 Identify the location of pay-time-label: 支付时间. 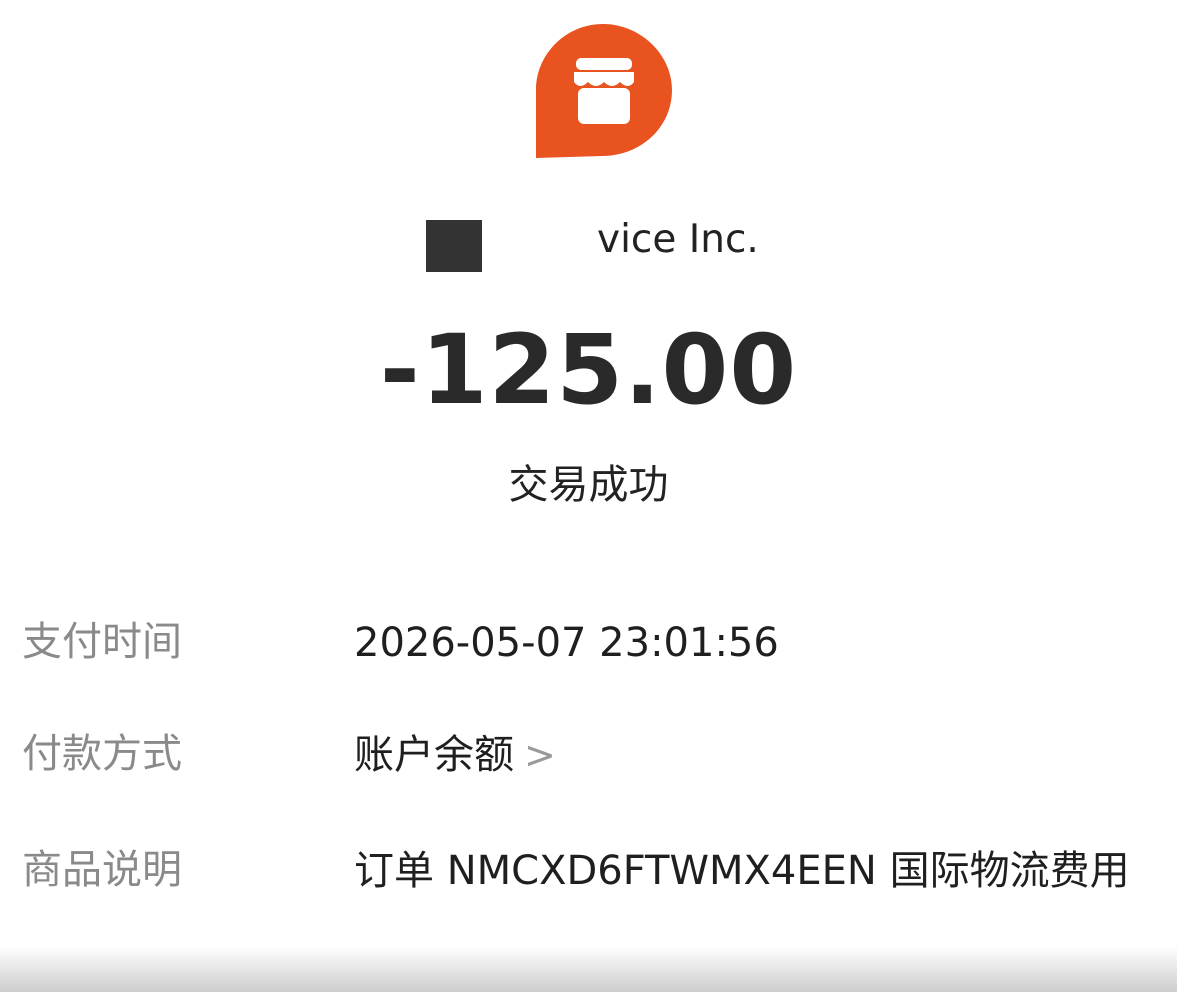
(102, 642).